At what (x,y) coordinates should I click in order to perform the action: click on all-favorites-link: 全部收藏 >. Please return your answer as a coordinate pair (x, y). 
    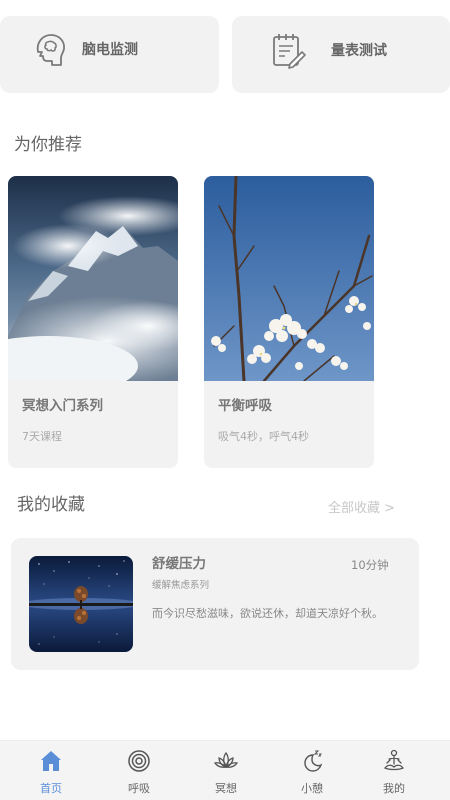
    Looking at the image, I should click on (361, 506).